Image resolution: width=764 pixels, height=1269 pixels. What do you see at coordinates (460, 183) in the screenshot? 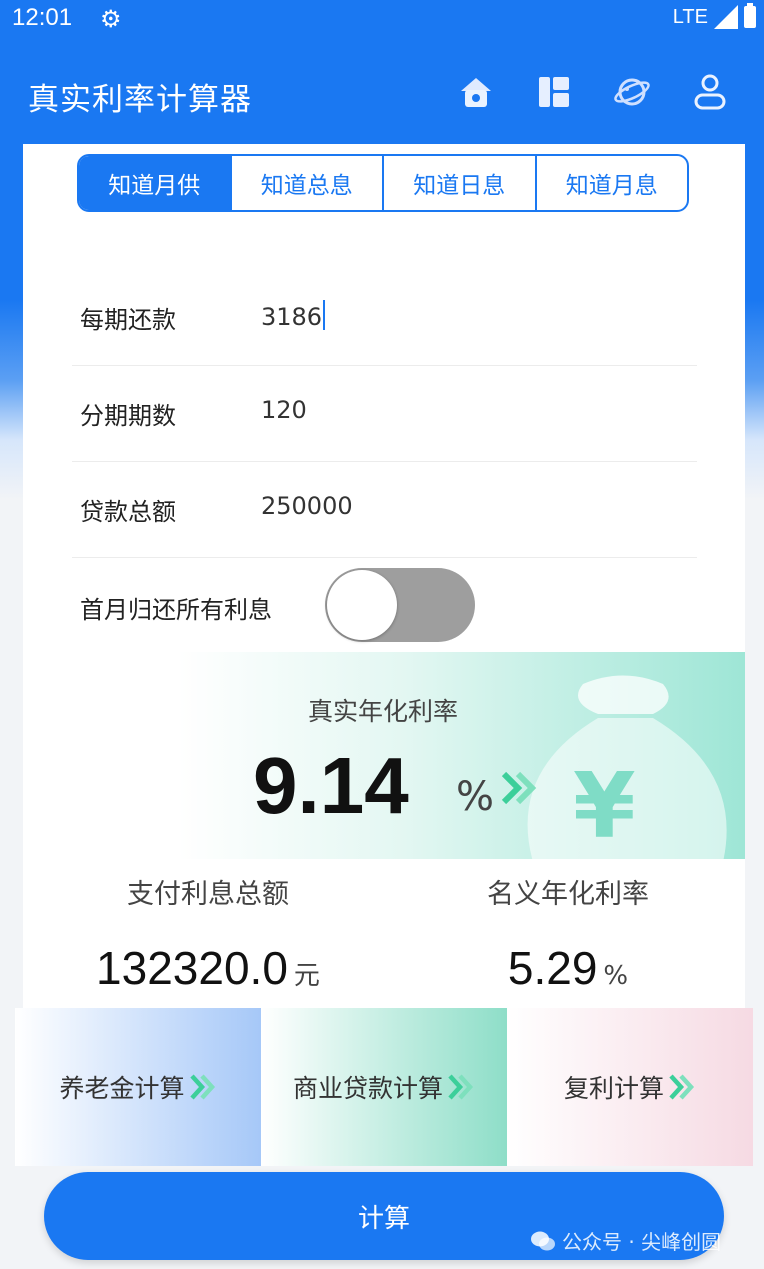
I see `tab-known-daily-interest: 知道日息` at bounding box center [460, 183].